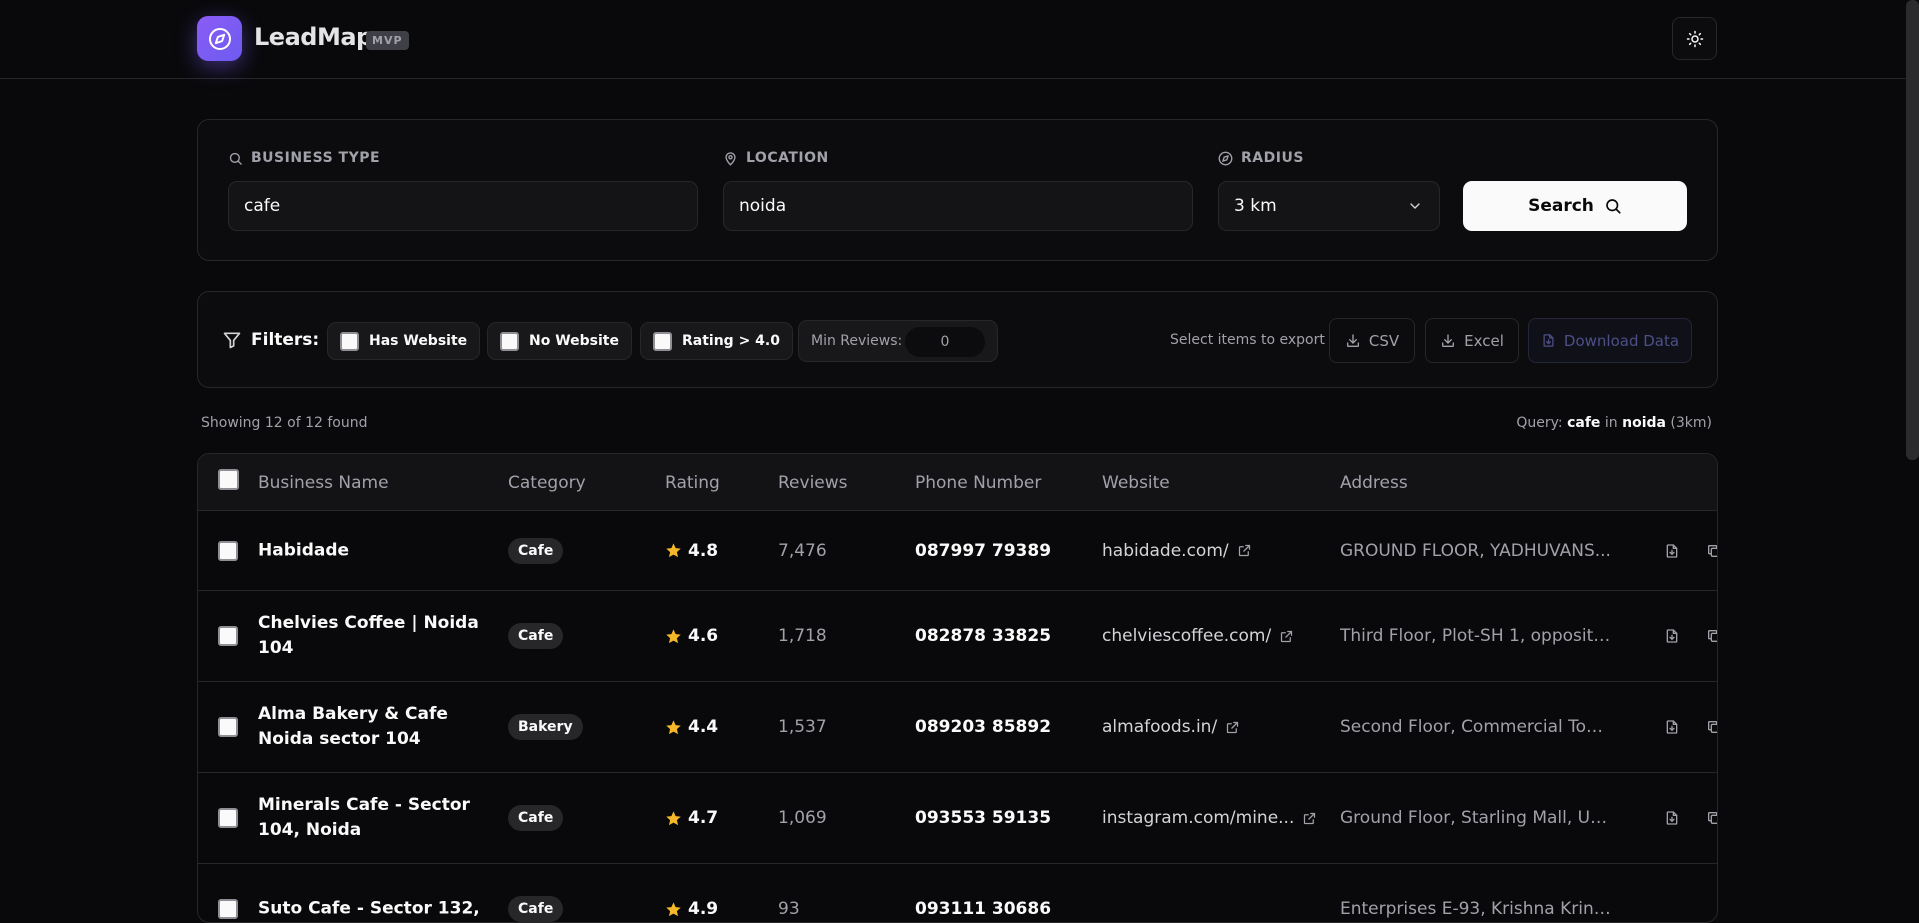  I want to click on no-website-checkbox, so click(509, 341).